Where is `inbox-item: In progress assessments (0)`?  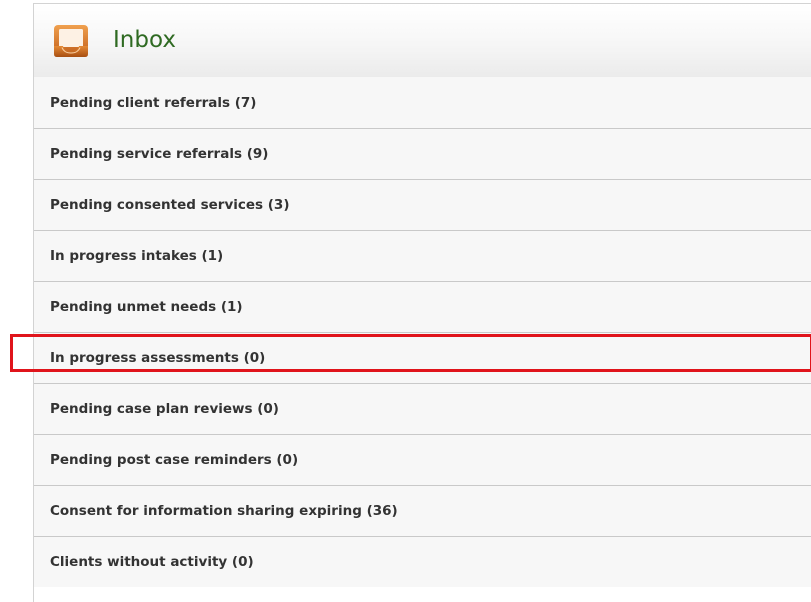
inbox-item: In progress assessments (0) is located at coordinates (422, 357).